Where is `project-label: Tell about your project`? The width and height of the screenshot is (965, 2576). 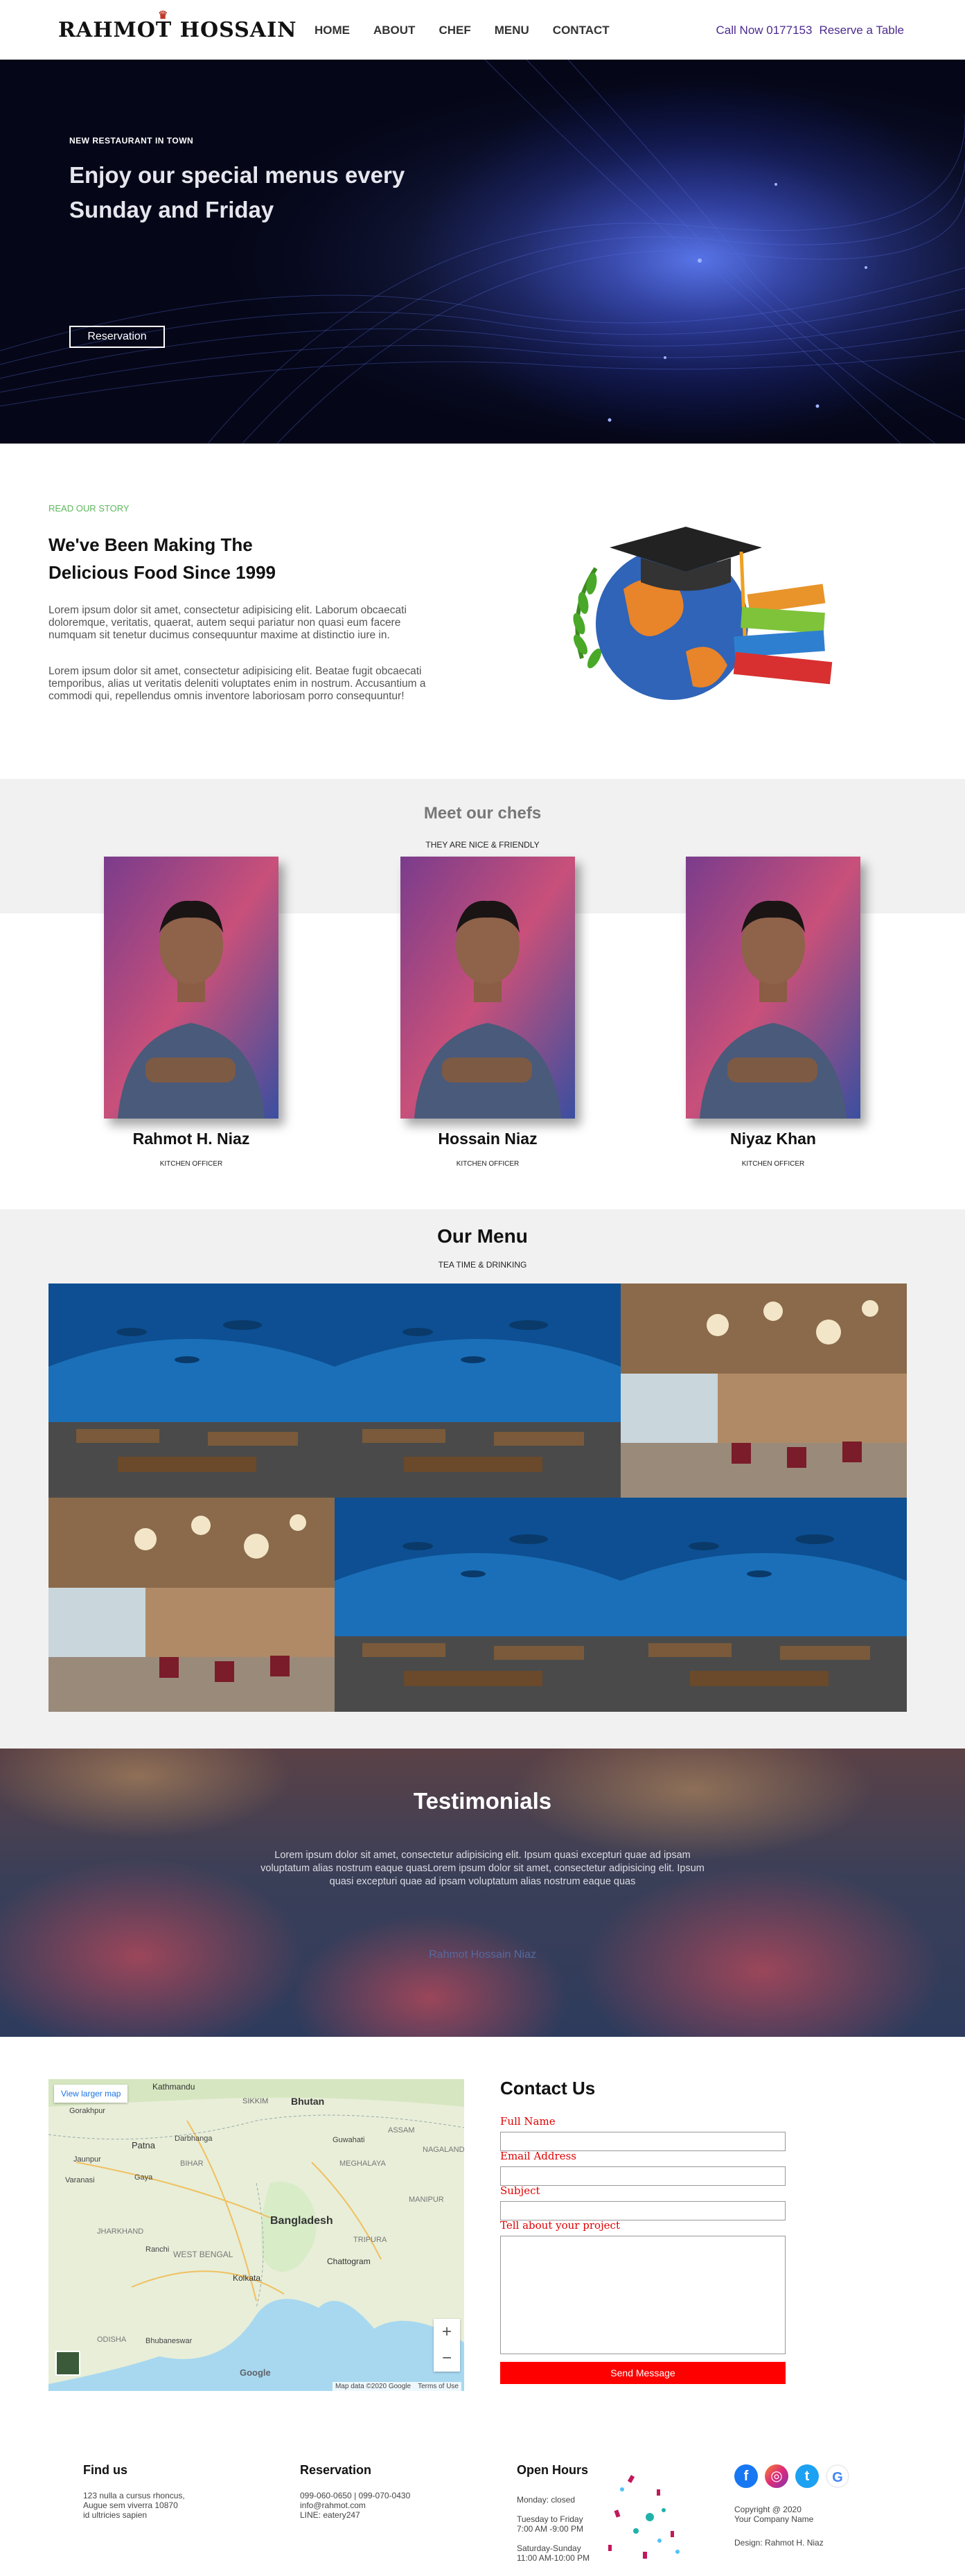 project-label: Tell about your project is located at coordinates (560, 2225).